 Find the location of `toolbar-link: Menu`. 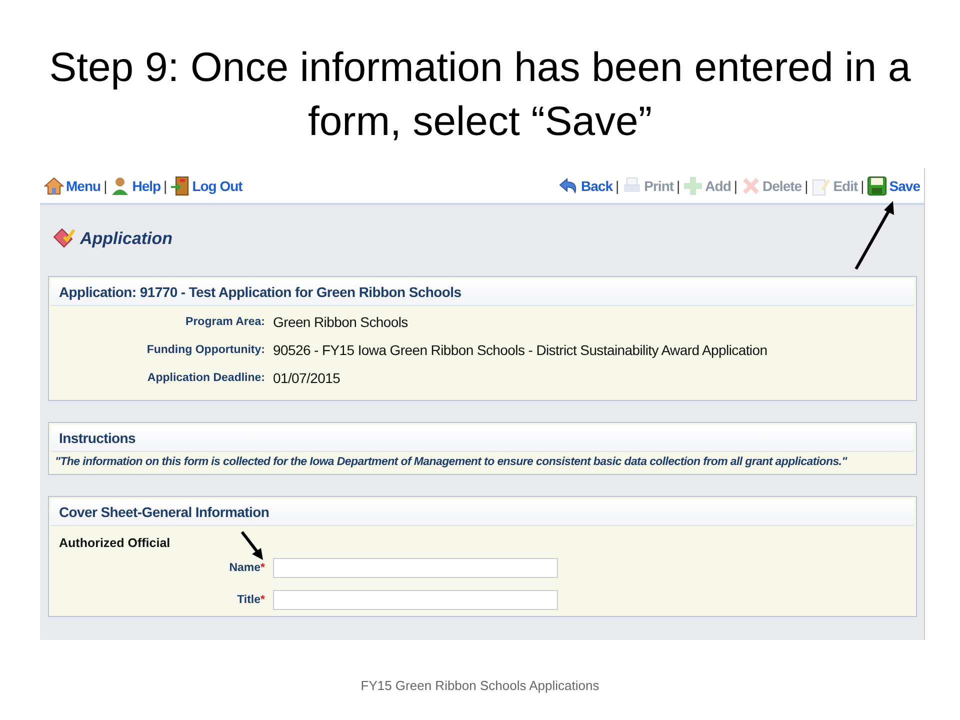

toolbar-link: Menu is located at coordinates (83, 186).